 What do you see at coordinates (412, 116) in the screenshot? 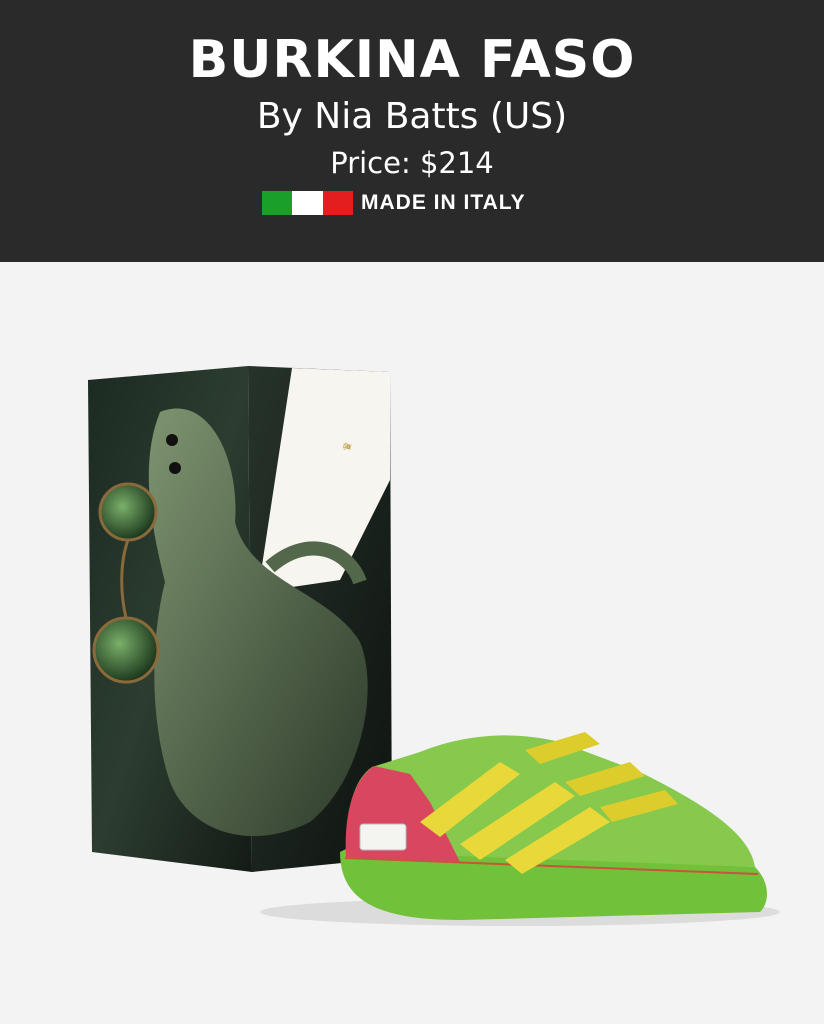
I see `designer-byline: By Nia Batts (US)` at bounding box center [412, 116].